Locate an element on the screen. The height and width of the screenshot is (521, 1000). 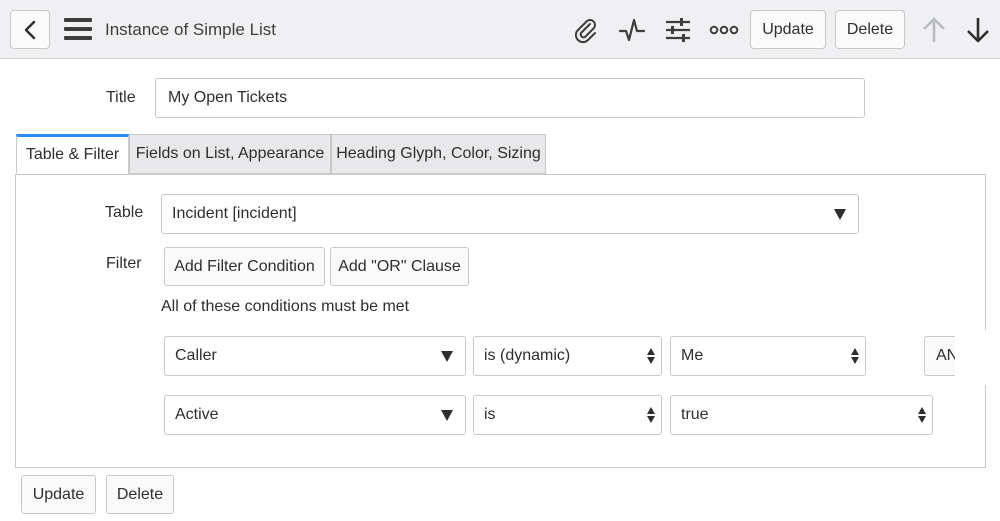
tab-table-filter: Table & Filter is located at coordinates (72, 154).